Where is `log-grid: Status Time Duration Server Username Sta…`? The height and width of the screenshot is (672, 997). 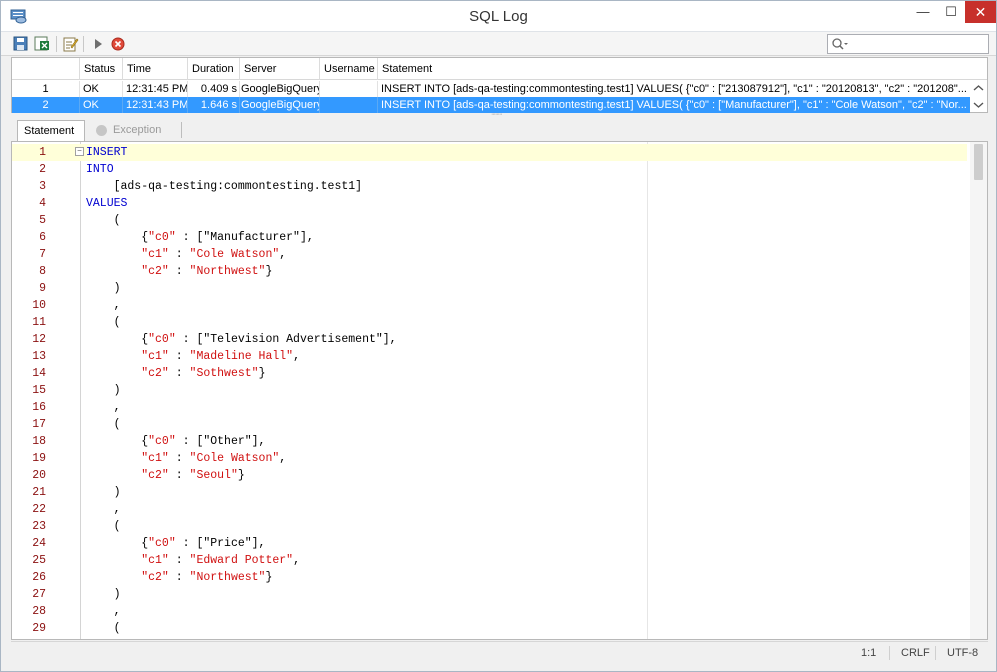
log-grid: Status Time Duration Server Username Sta… is located at coordinates (499, 85).